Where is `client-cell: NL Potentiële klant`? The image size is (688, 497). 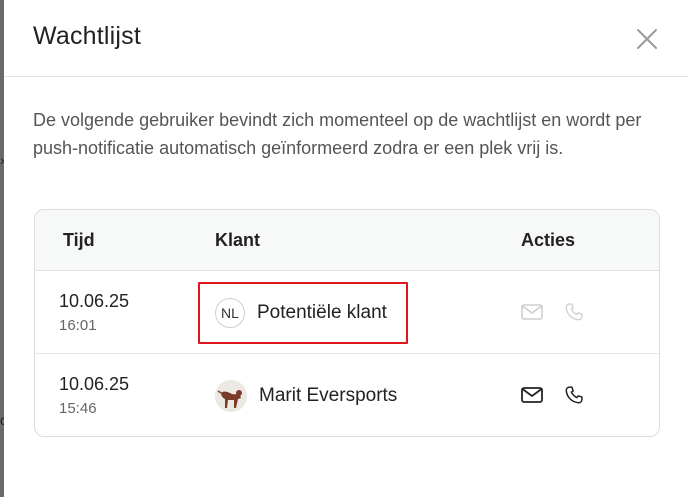
client-cell: NL Potentiële klant is located at coordinates (301, 313).